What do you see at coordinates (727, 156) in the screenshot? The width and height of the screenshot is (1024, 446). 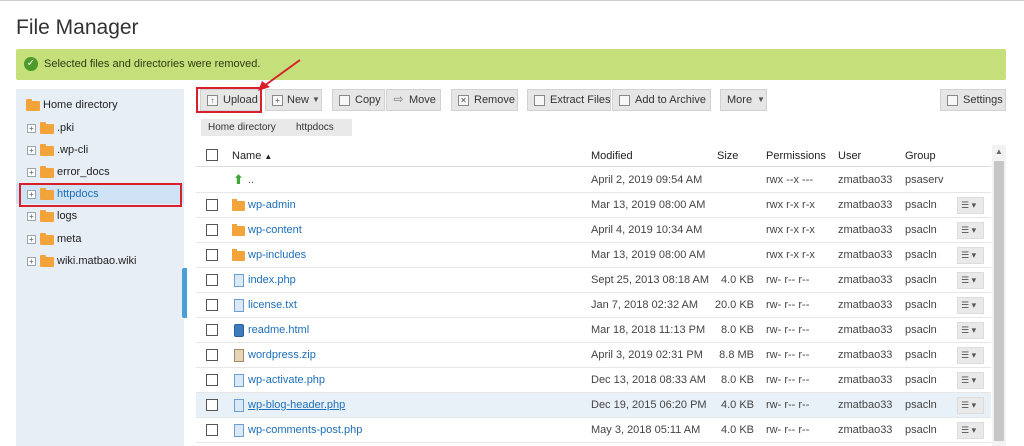 I see `column-size: Size` at bounding box center [727, 156].